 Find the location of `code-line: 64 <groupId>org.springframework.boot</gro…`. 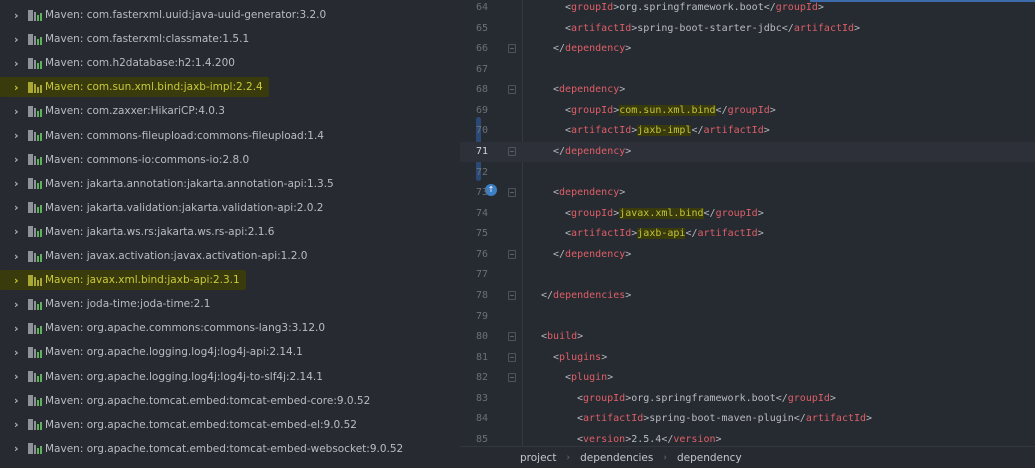

code-line: 64 <groupId>org.springframework.boot</gro… is located at coordinates (747, 9).